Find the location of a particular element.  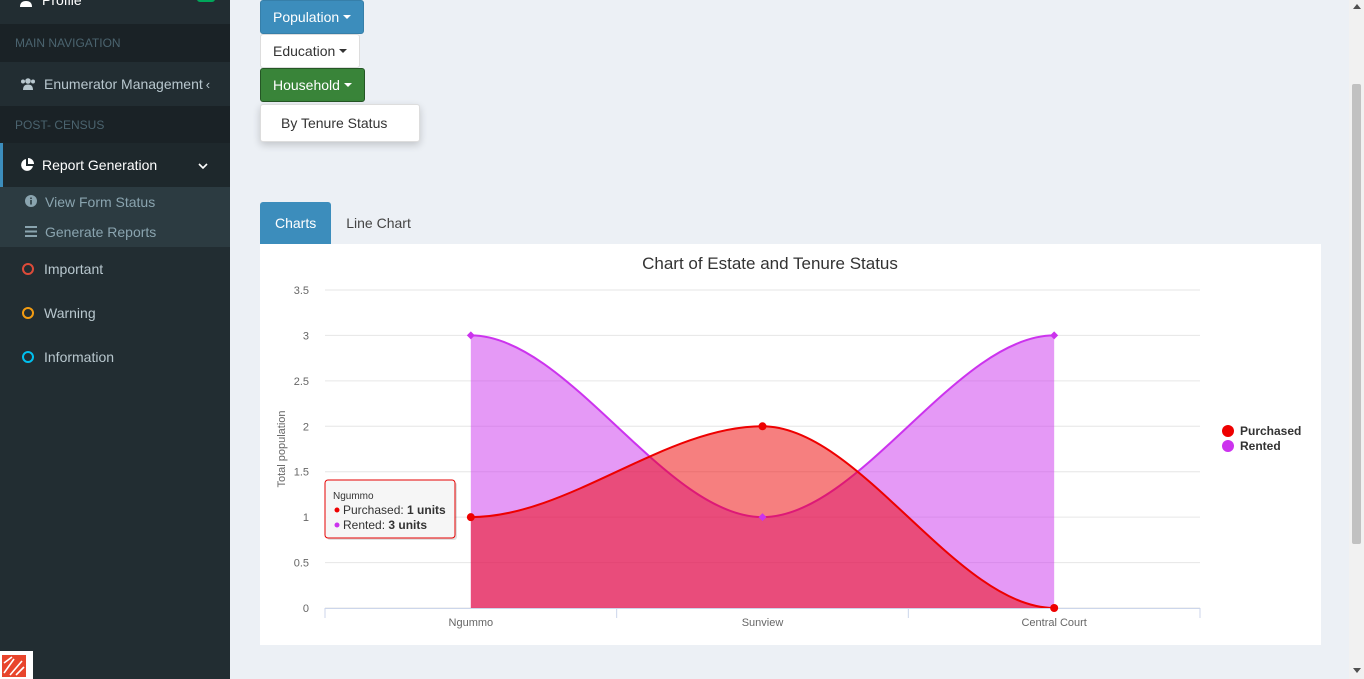

population-dropdown-button: Population is located at coordinates (312, 17).